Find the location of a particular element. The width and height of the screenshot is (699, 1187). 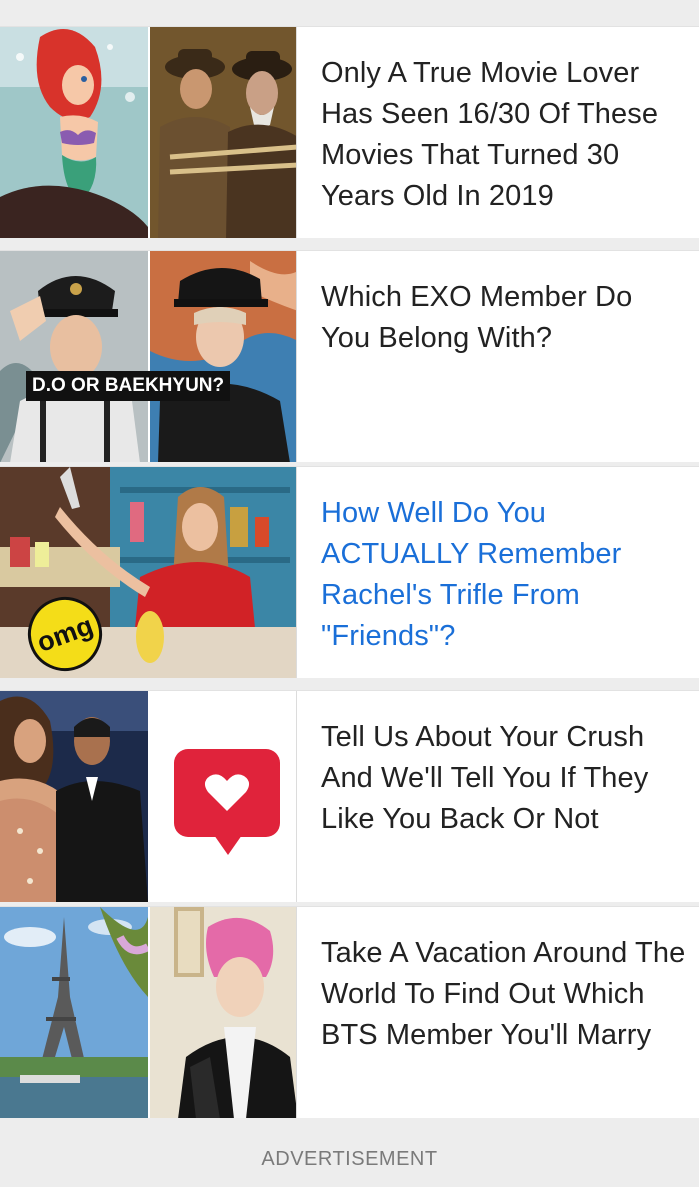

heart-bubble-icon is located at coordinates (227, 802).